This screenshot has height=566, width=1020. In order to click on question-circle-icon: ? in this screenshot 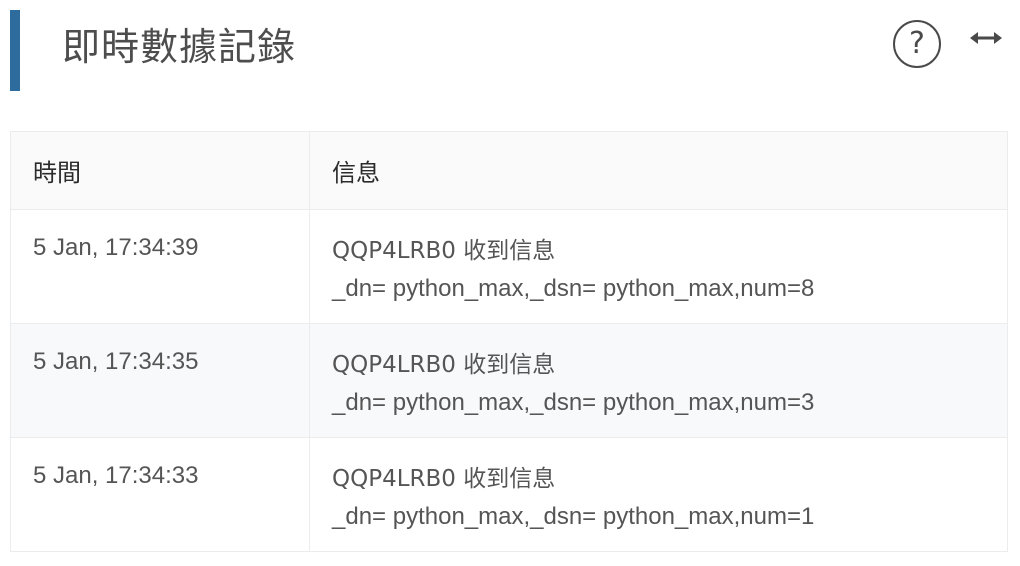, I will do `click(917, 43)`.